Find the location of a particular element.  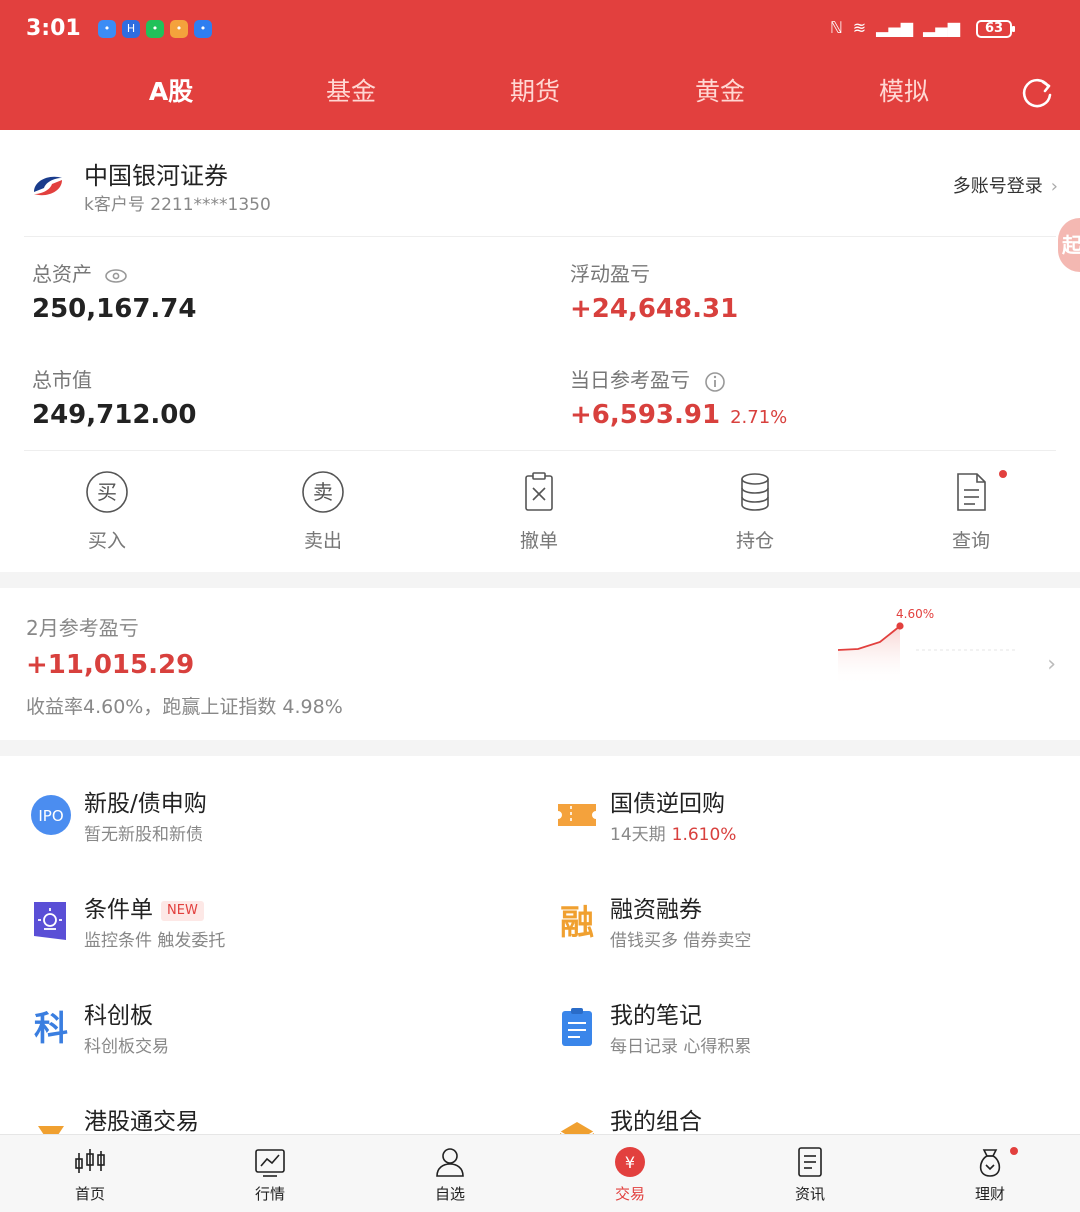

market-value-label: 总市值 is located at coordinates (62, 380).